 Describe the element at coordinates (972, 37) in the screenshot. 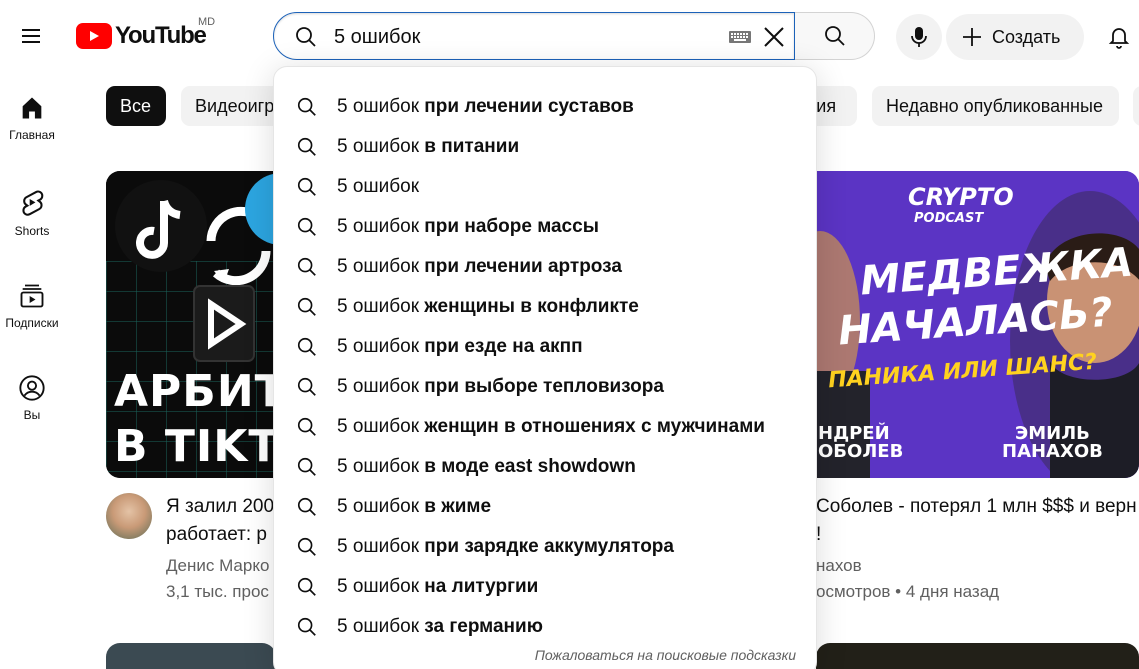

I see `plus-icon` at that location.